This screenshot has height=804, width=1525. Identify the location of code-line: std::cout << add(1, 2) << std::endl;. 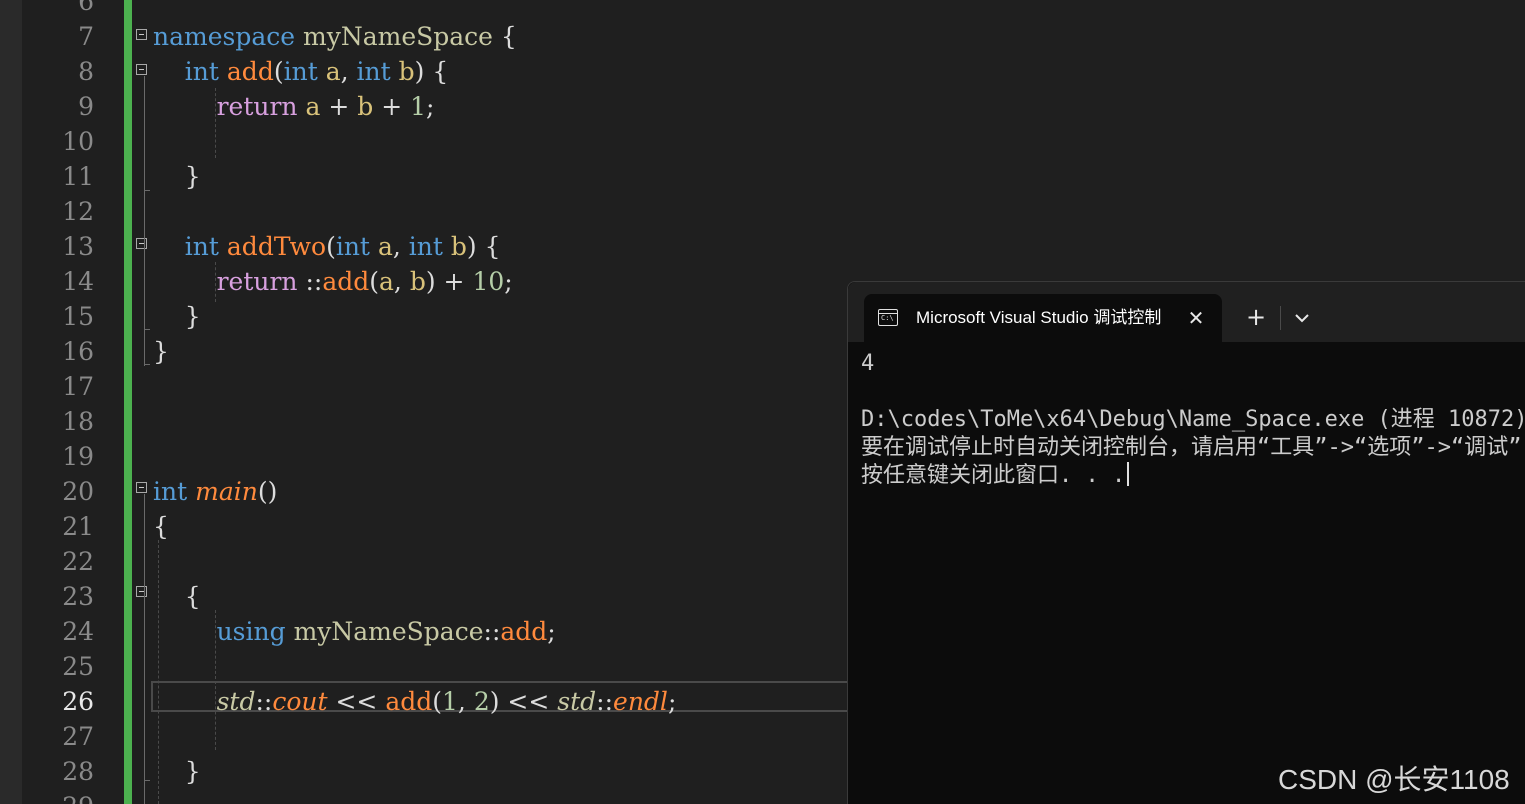
(415, 701).